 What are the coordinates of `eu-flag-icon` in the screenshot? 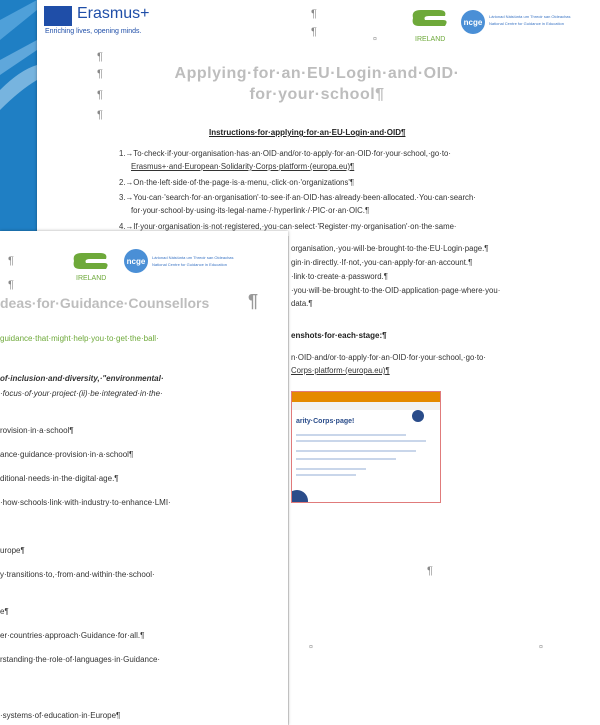 It's located at (58, 16).